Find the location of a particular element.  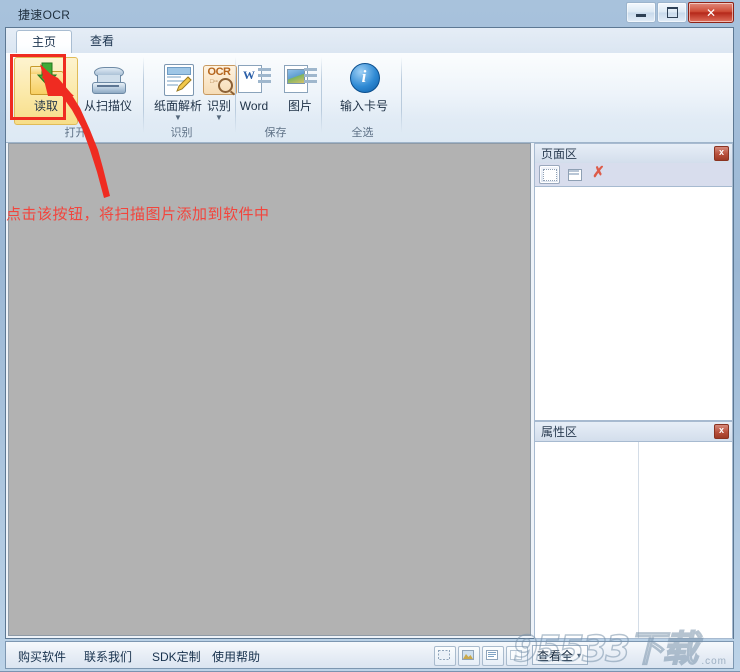

chevron-down-icon: ▾ is located at coordinates (579, 655).